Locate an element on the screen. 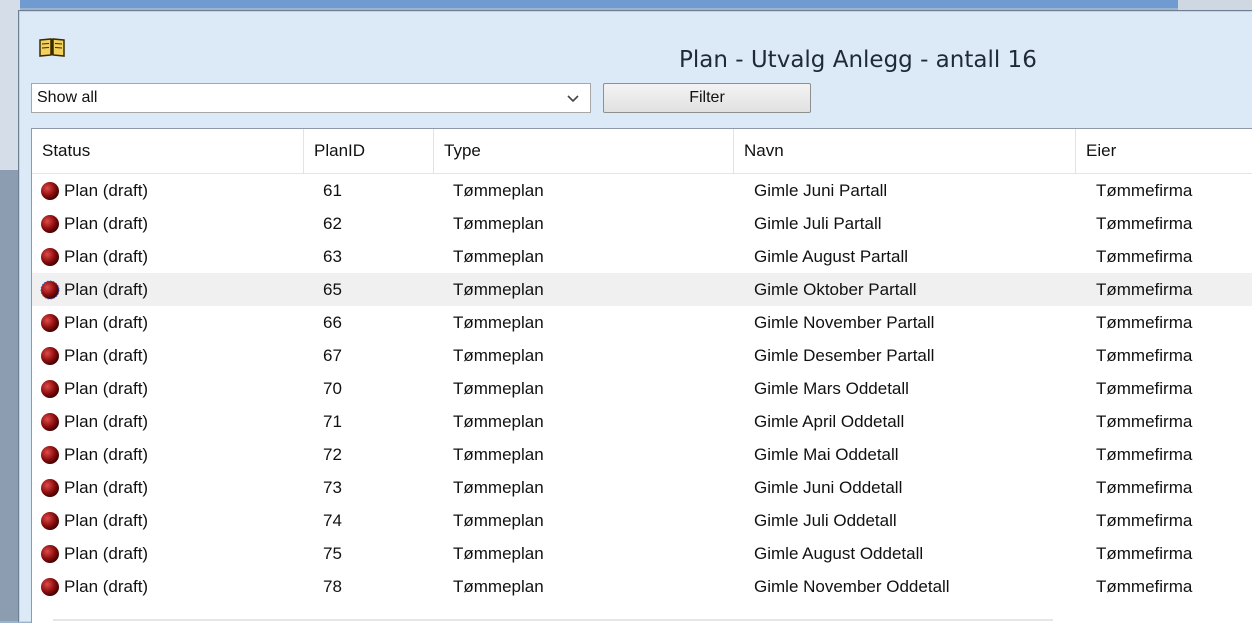 This screenshot has height=623, width=1252. column-header-type: Type is located at coordinates (584, 151).